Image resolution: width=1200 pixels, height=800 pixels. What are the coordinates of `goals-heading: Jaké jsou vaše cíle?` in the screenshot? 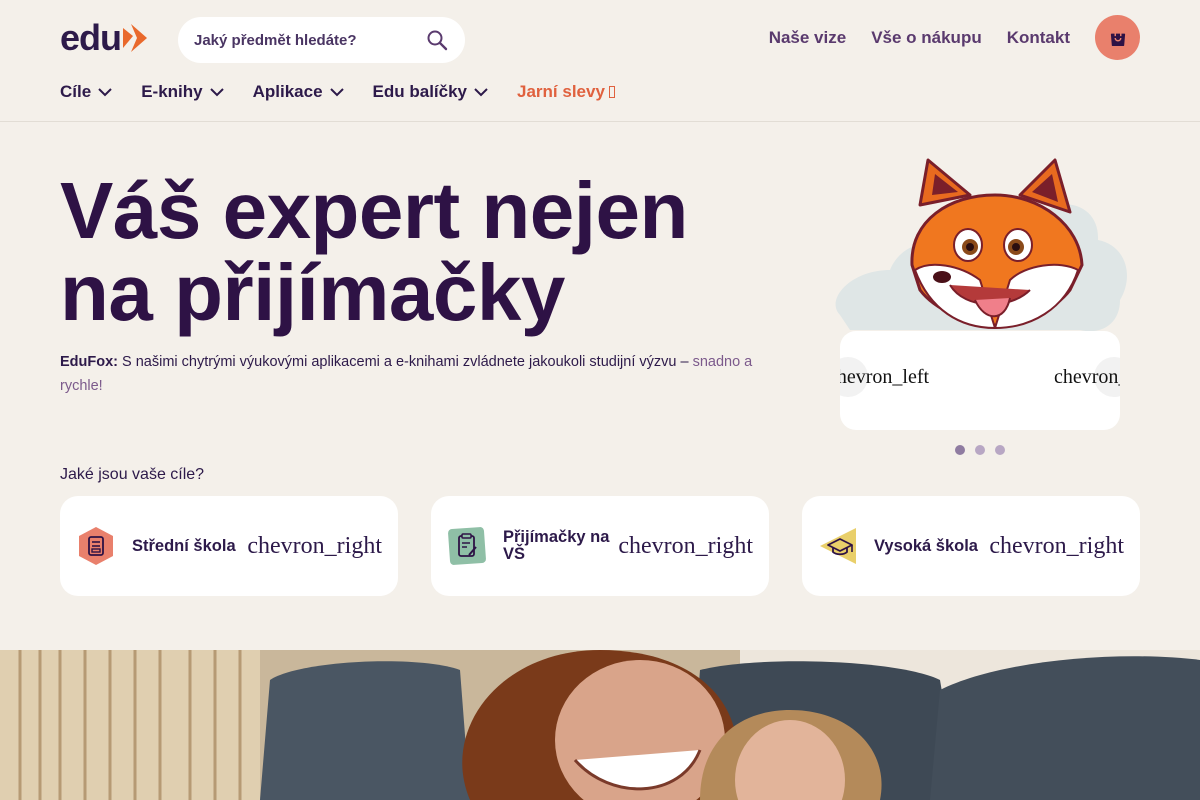 It's located at (132, 474).